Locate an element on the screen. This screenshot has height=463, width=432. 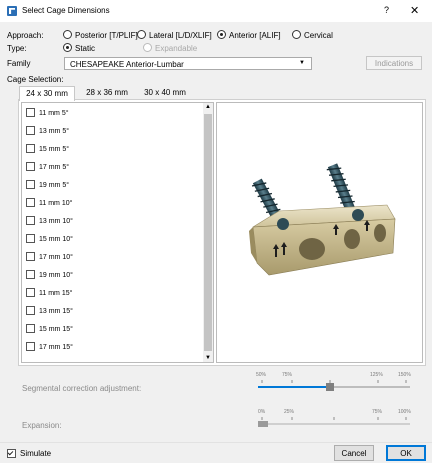
app-icon is located at coordinates (12, 11).